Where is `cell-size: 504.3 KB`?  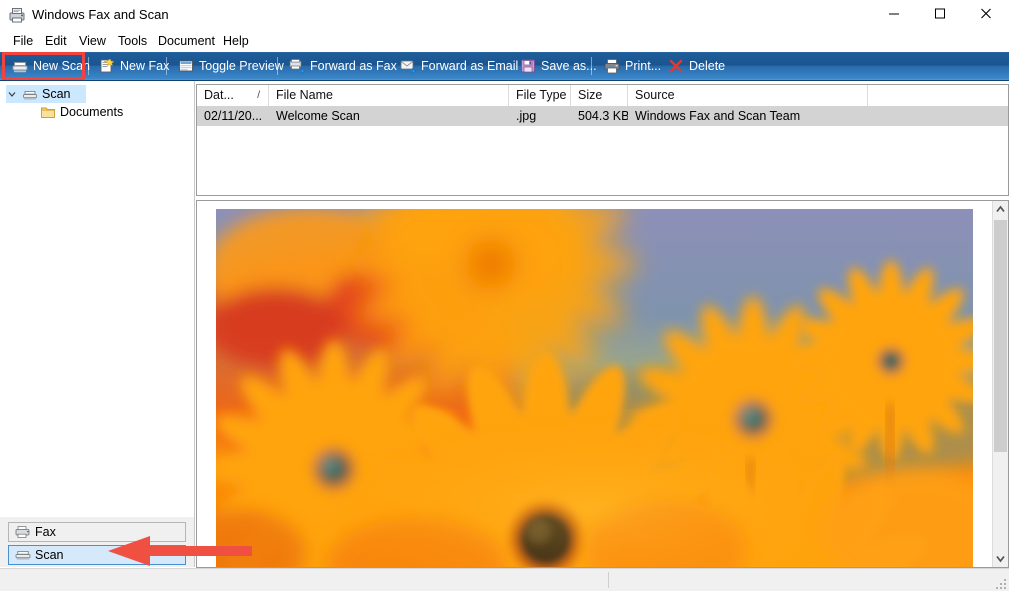 cell-size: 504.3 KB is located at coordinates (603, 116).